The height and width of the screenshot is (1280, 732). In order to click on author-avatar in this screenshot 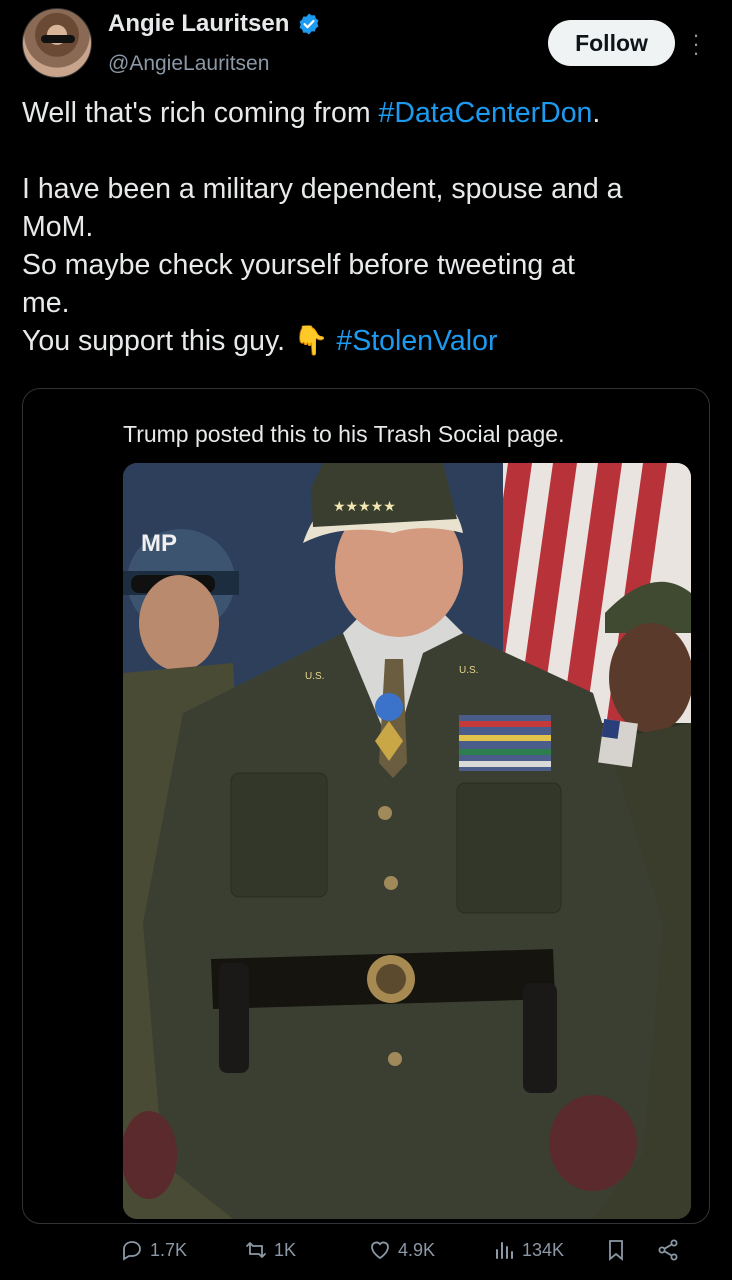, I will do `click(57, 43)`.